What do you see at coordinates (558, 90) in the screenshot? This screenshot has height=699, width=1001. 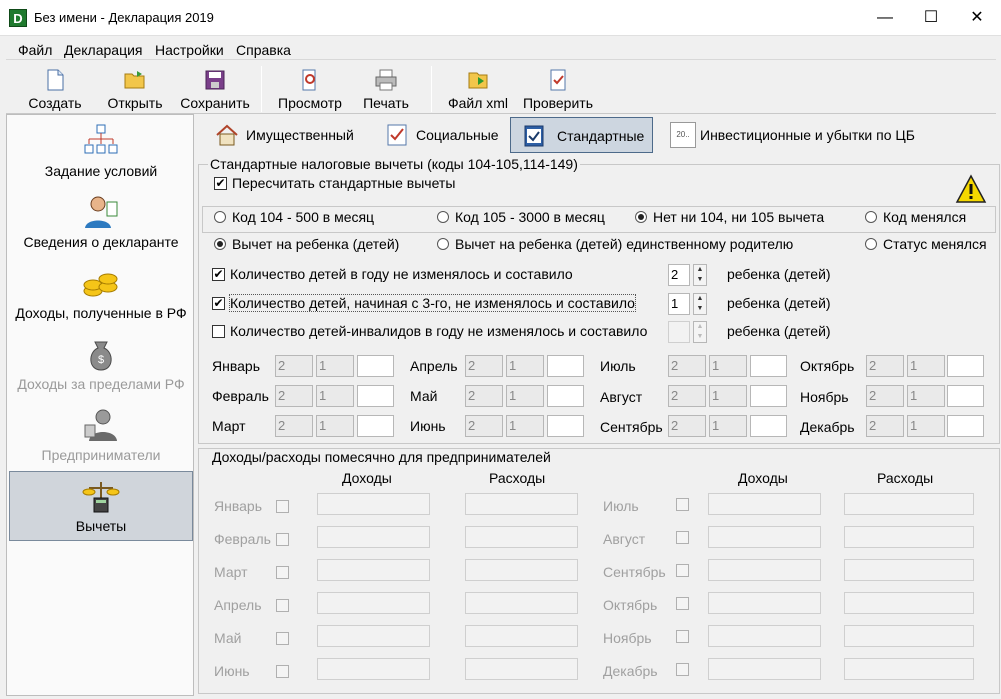 I see `check-button: Проверить` at bounding box center [558, 90].